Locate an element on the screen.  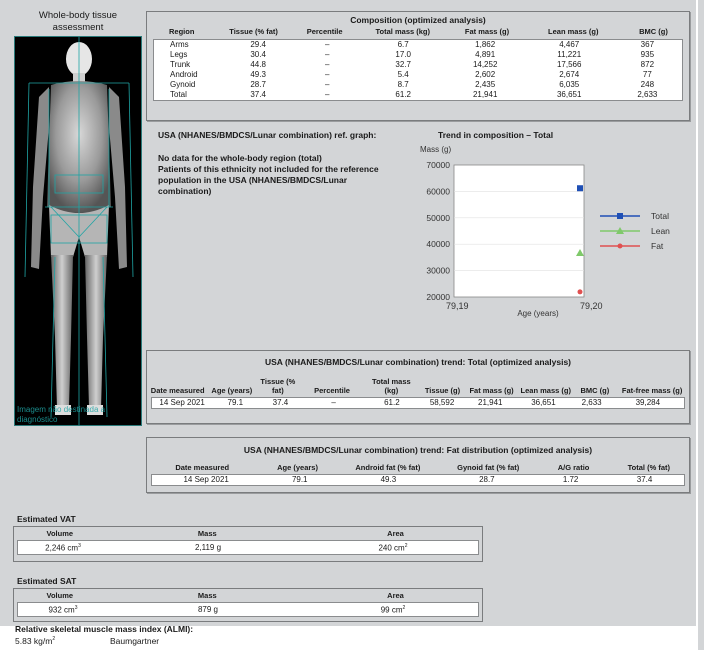
table-cell: 61.2 is located at coordinates (403, 95).